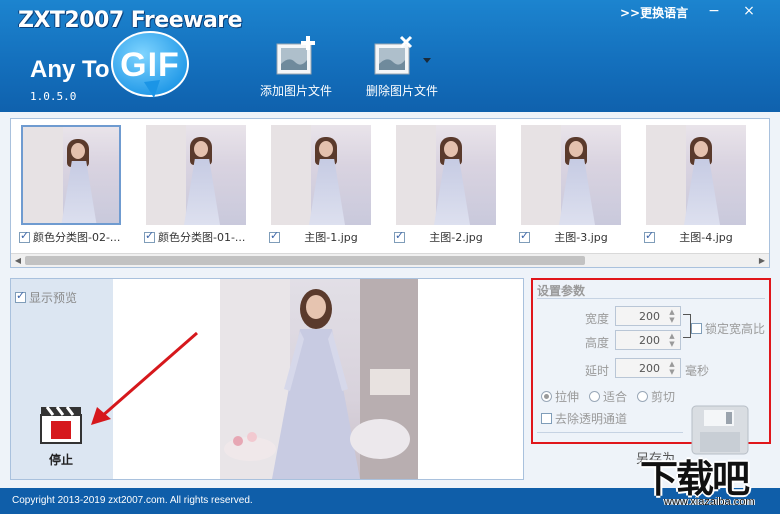 The image size is (780, 514). What do you see at coordinates (663, 397) in the screenshot?
I see `mode-crop-label: 剪切` at bounding box center [663, 397].